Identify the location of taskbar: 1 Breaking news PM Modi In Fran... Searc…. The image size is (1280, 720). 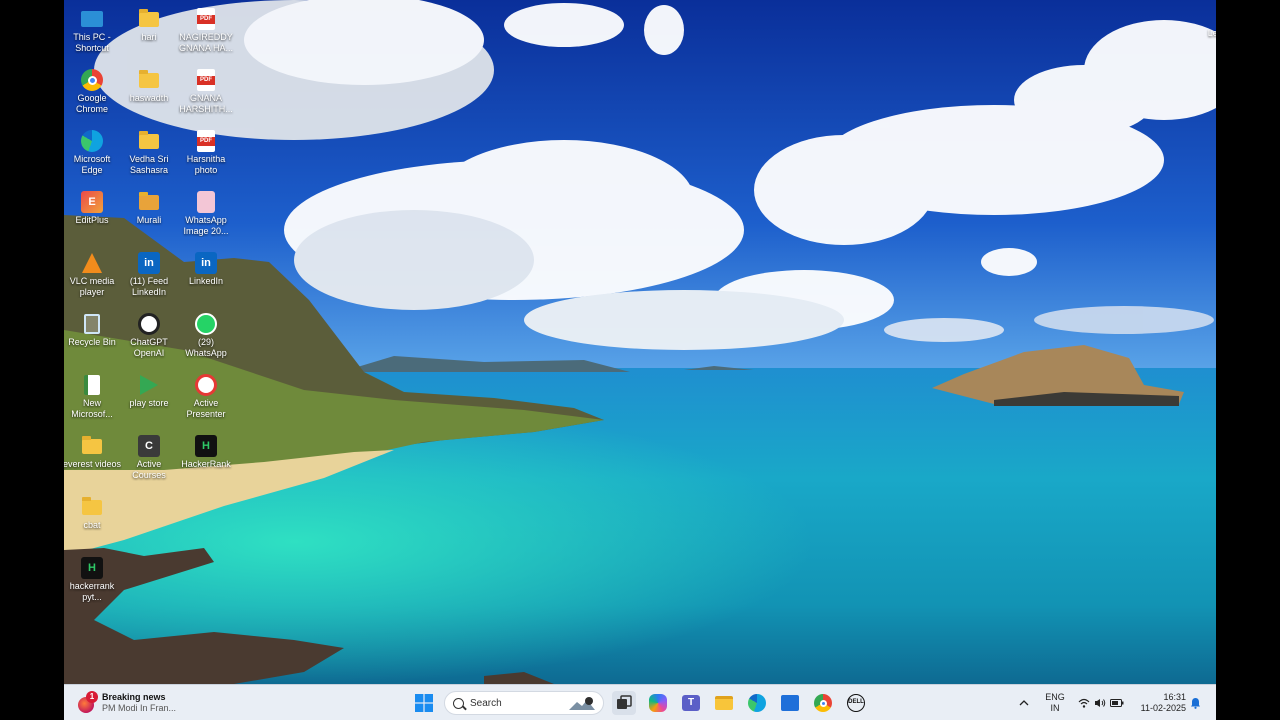
(640, 702).